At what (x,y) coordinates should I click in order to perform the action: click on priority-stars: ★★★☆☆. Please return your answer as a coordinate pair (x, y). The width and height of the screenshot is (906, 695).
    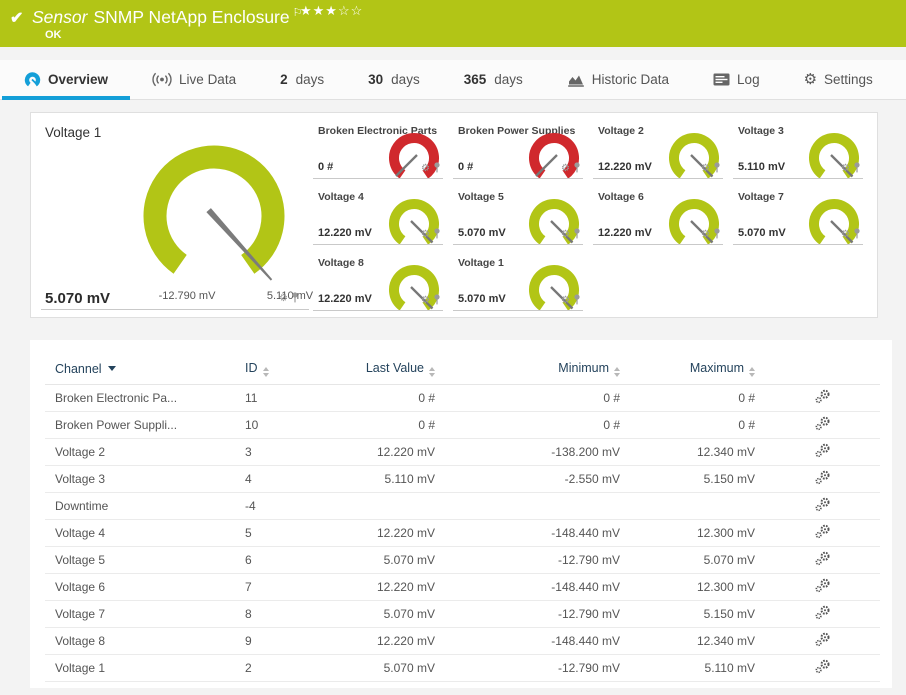
    Looking at the image, I should click on (331, 11).